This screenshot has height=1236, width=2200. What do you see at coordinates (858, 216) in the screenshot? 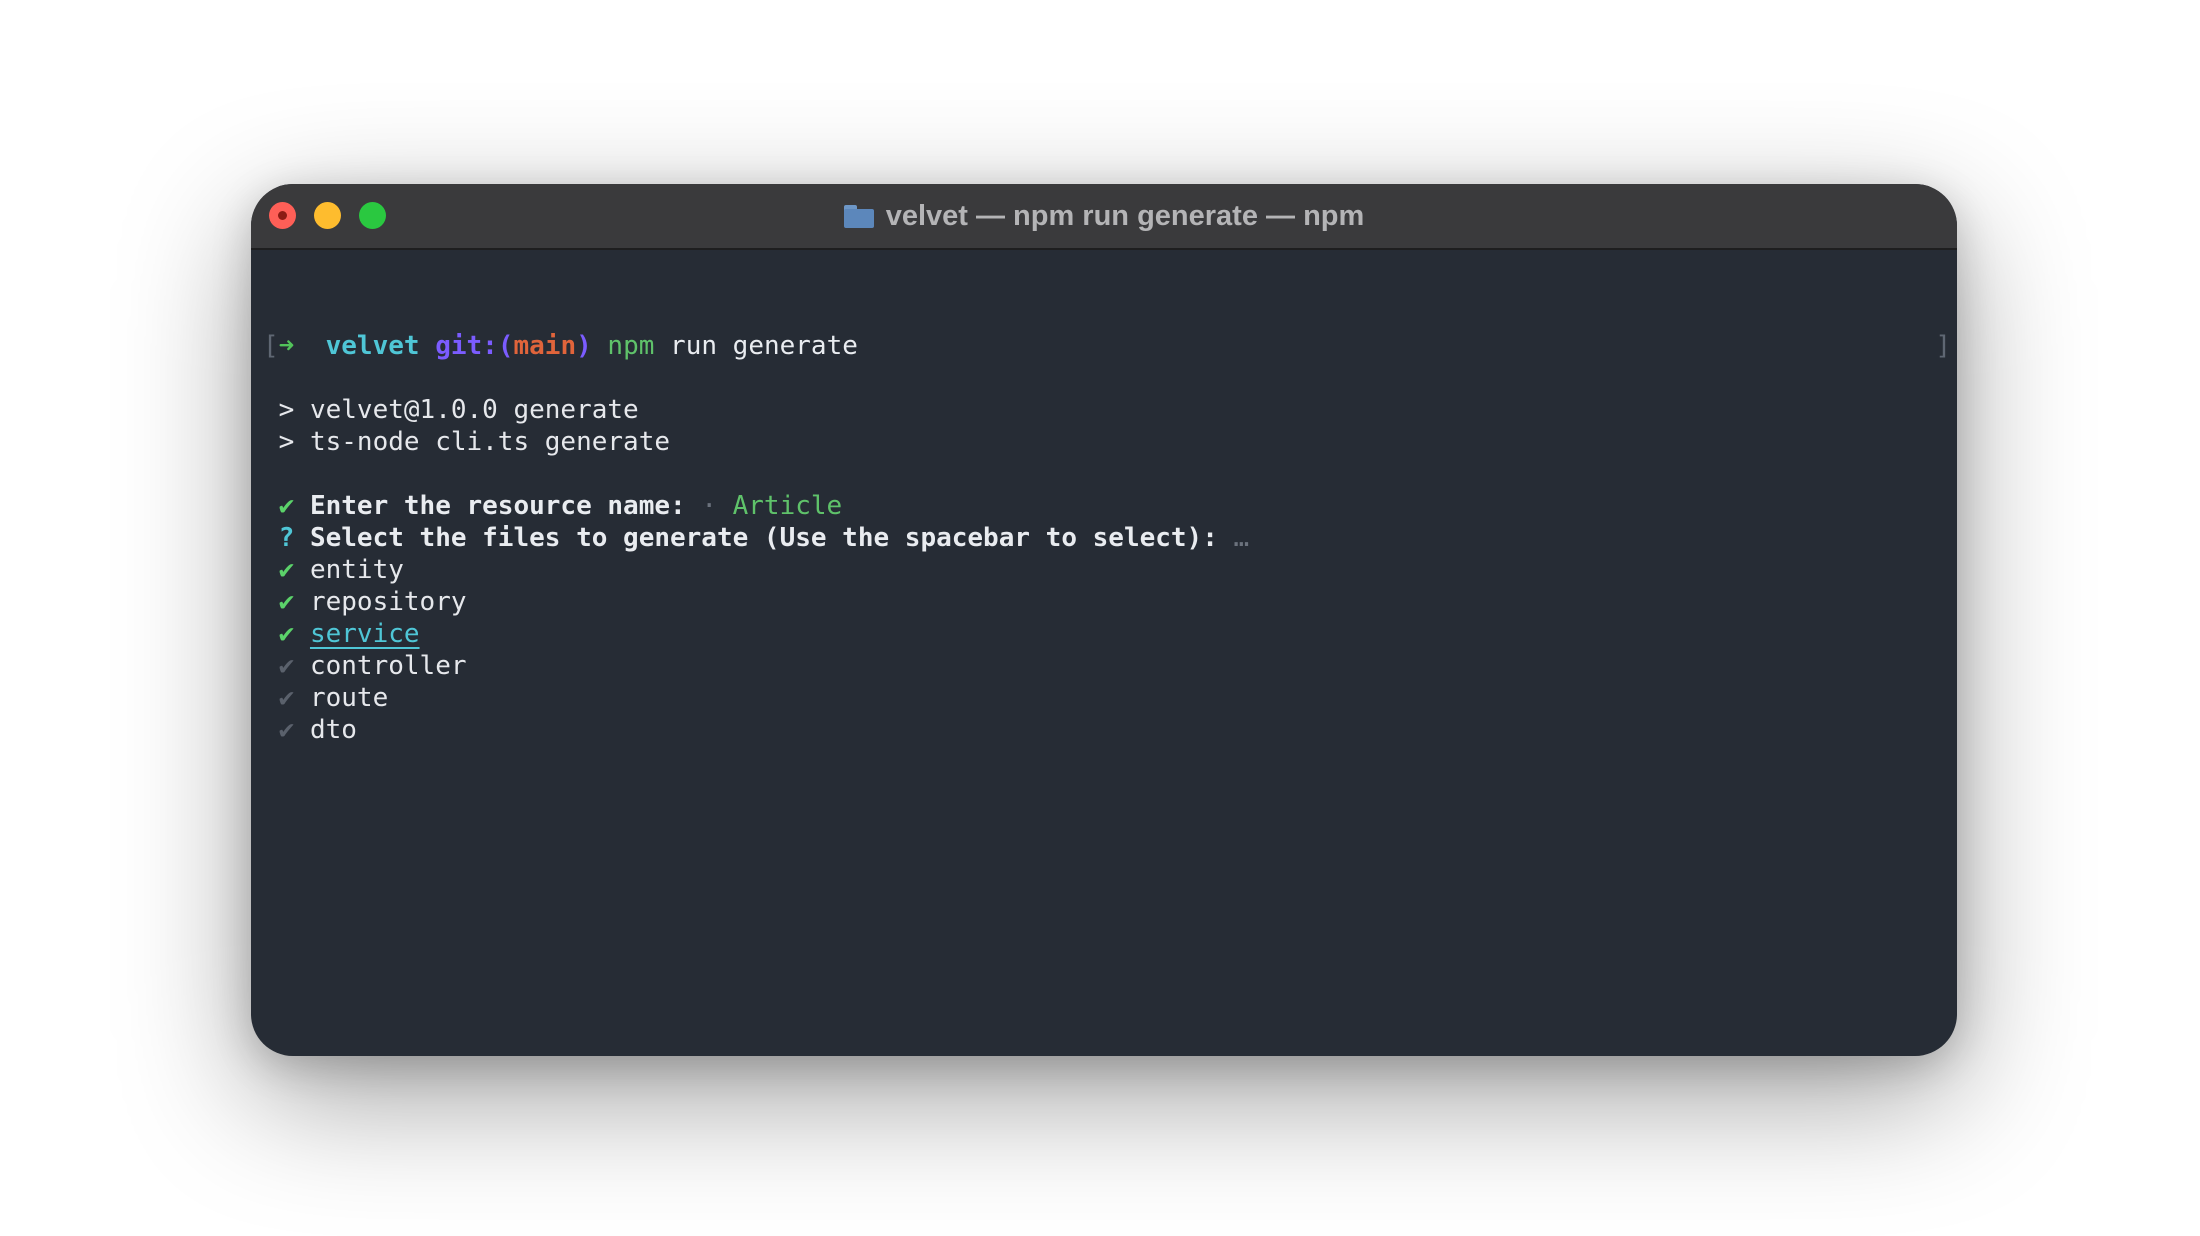
I see `folder-icon` at bounding box center [858, 216].